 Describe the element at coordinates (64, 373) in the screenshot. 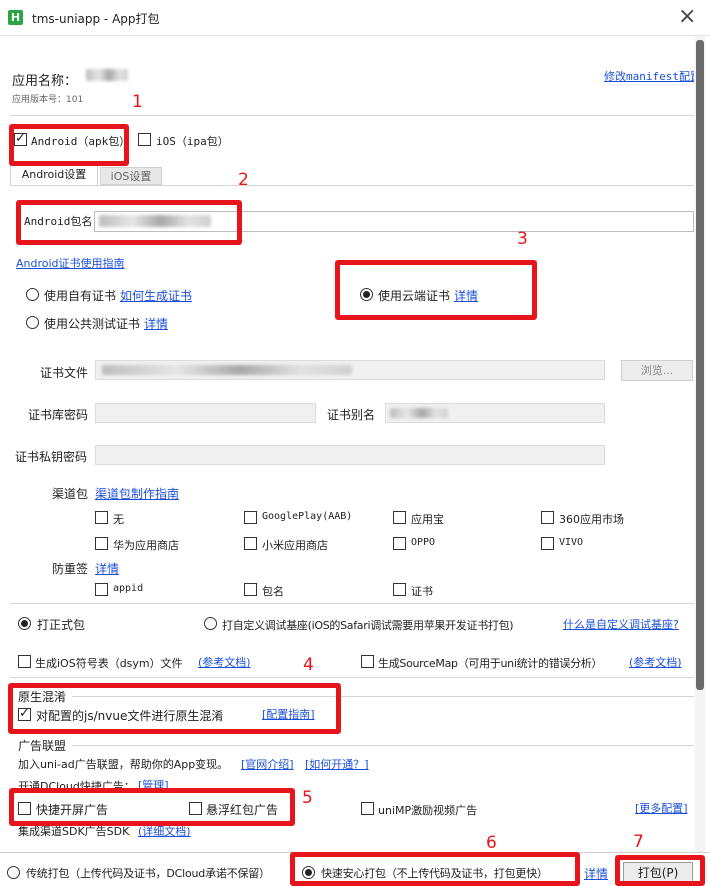

I see `cert-file-label: 证书文件` at that location.